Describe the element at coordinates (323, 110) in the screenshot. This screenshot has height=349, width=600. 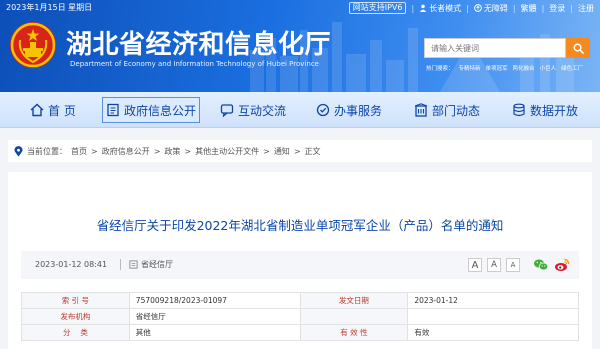
I see `service-icon` at that location.